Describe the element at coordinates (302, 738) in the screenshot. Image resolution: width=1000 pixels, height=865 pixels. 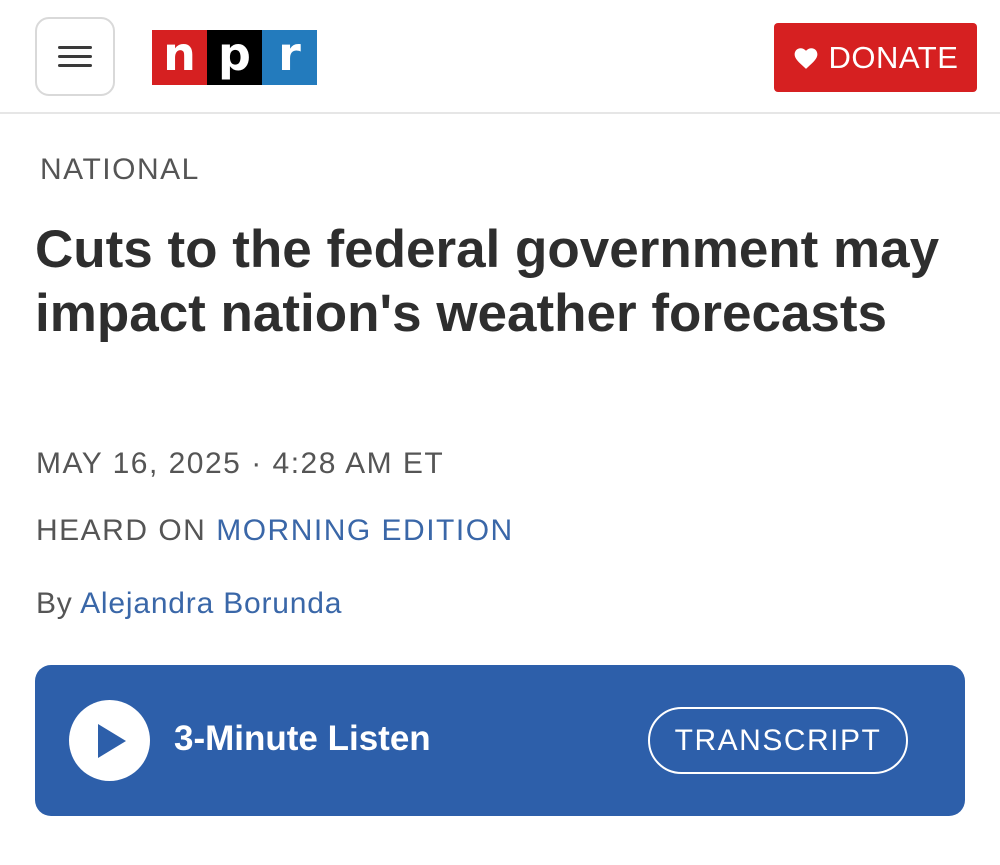
I see `listen-duration-label: 3-Minute Listen` at that location.